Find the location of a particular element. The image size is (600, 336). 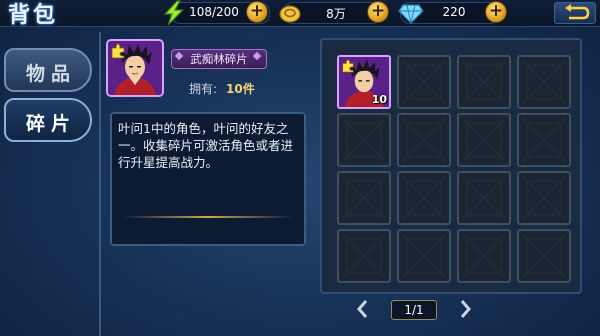

tab-items-label: 物品 is located at coordinates (51, 74).